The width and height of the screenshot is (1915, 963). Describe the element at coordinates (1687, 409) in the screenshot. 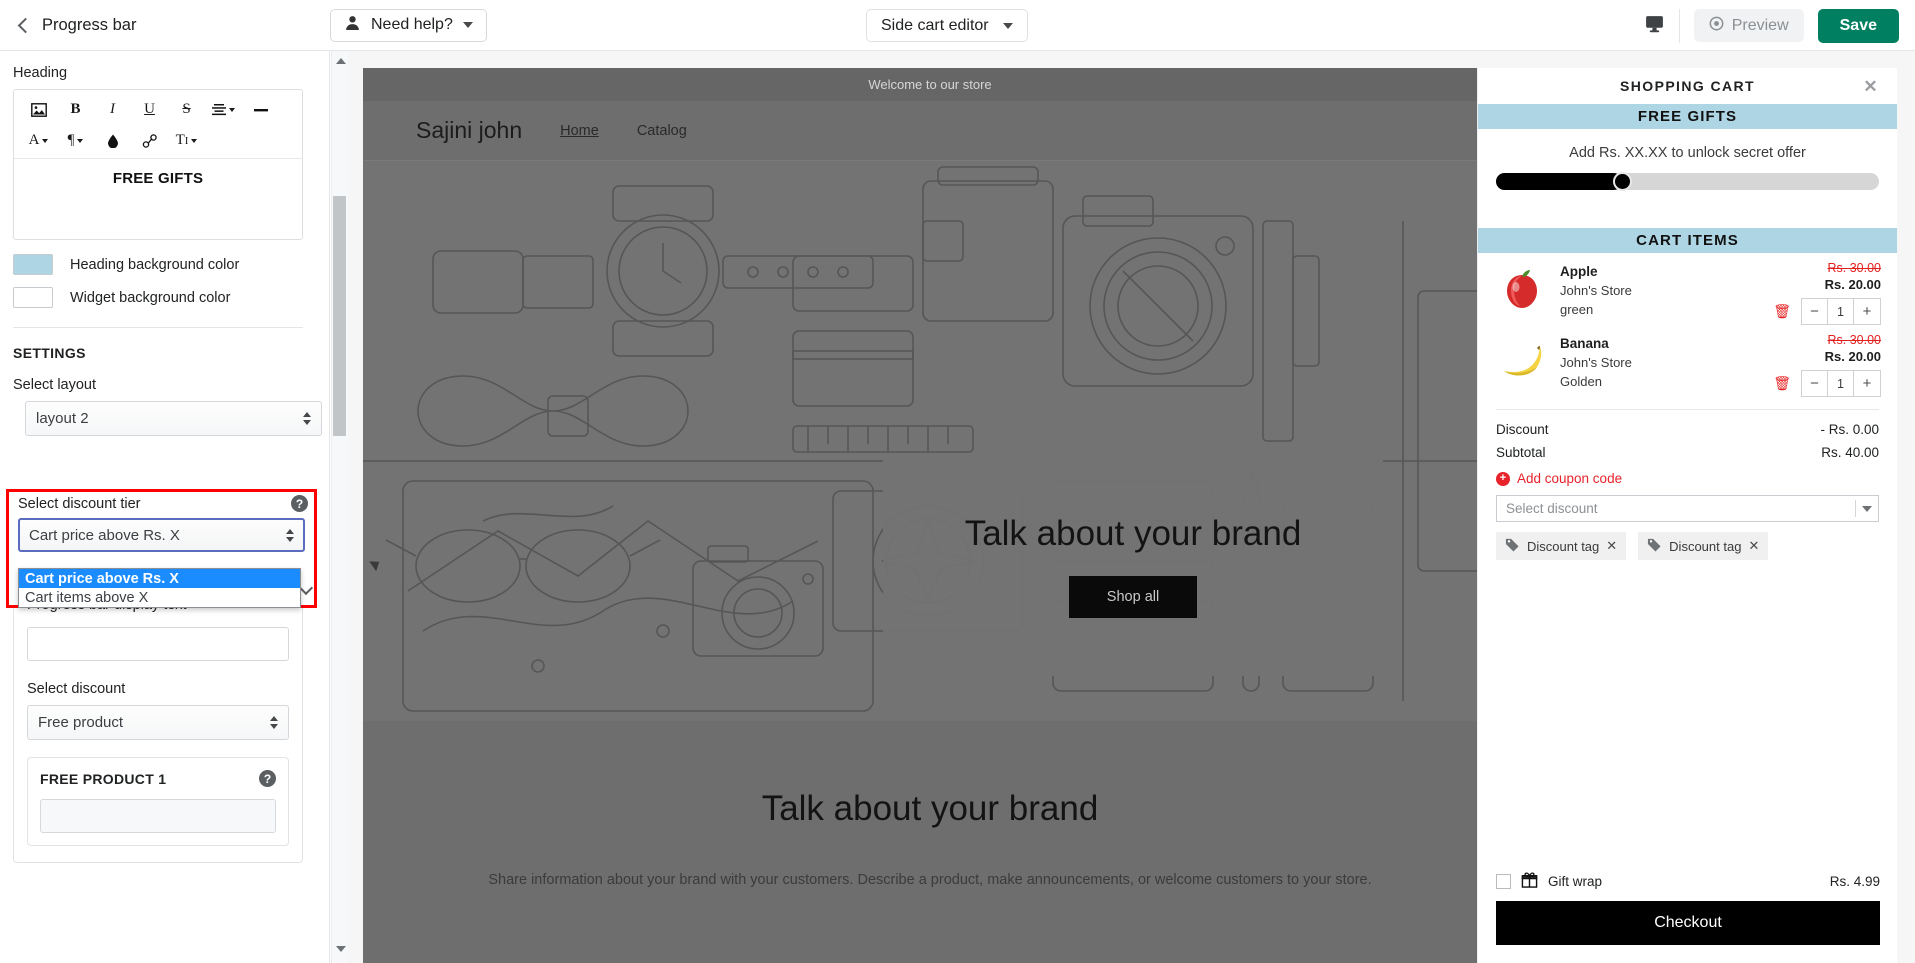

I see `divider` at that location.